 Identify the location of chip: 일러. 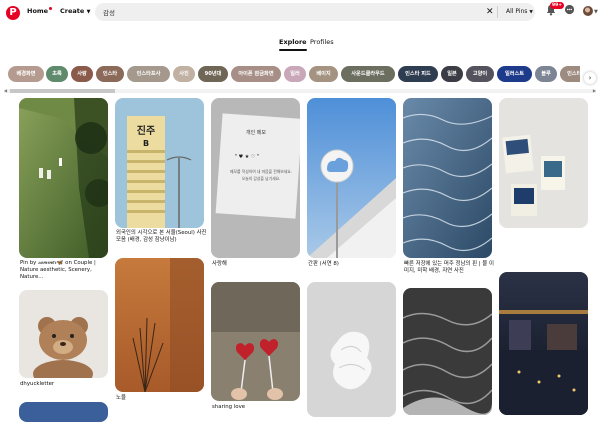
(295, 74).